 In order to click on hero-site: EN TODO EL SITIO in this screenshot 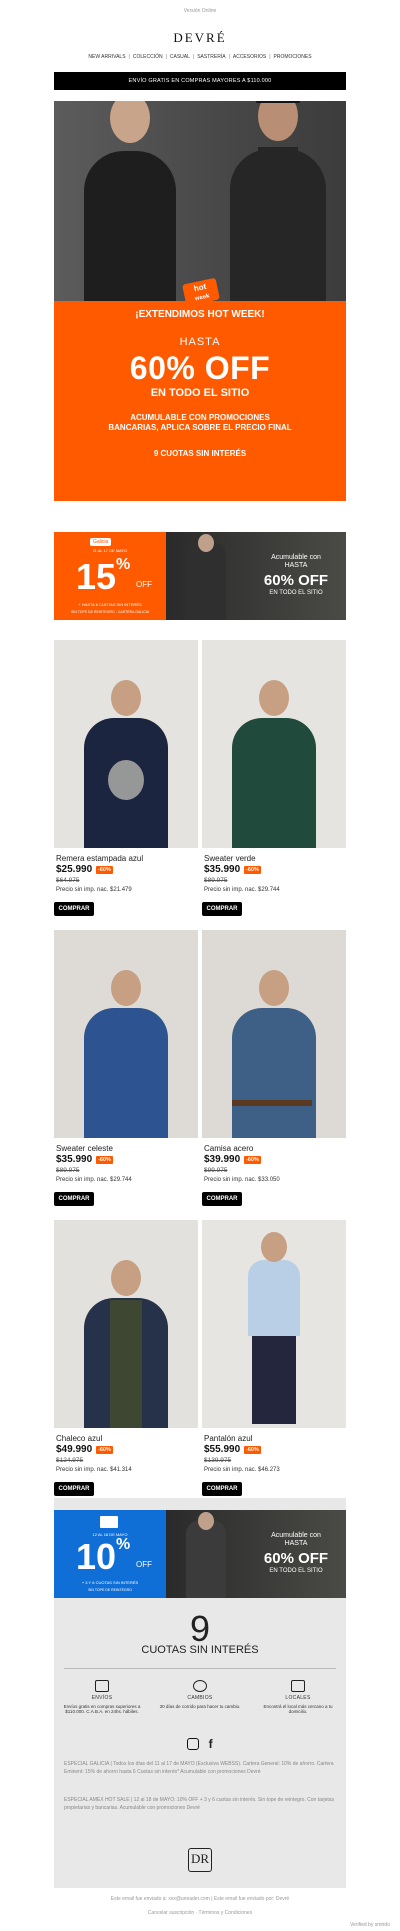, I will do `click(200, 393)`.